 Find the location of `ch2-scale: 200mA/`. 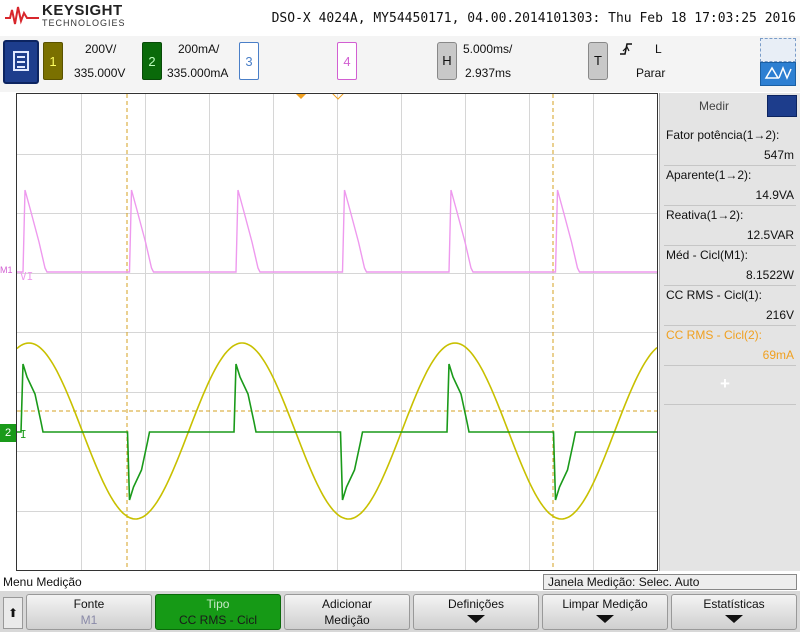

ch2-scale: 200mA/ is located at coordinates (199, 49).